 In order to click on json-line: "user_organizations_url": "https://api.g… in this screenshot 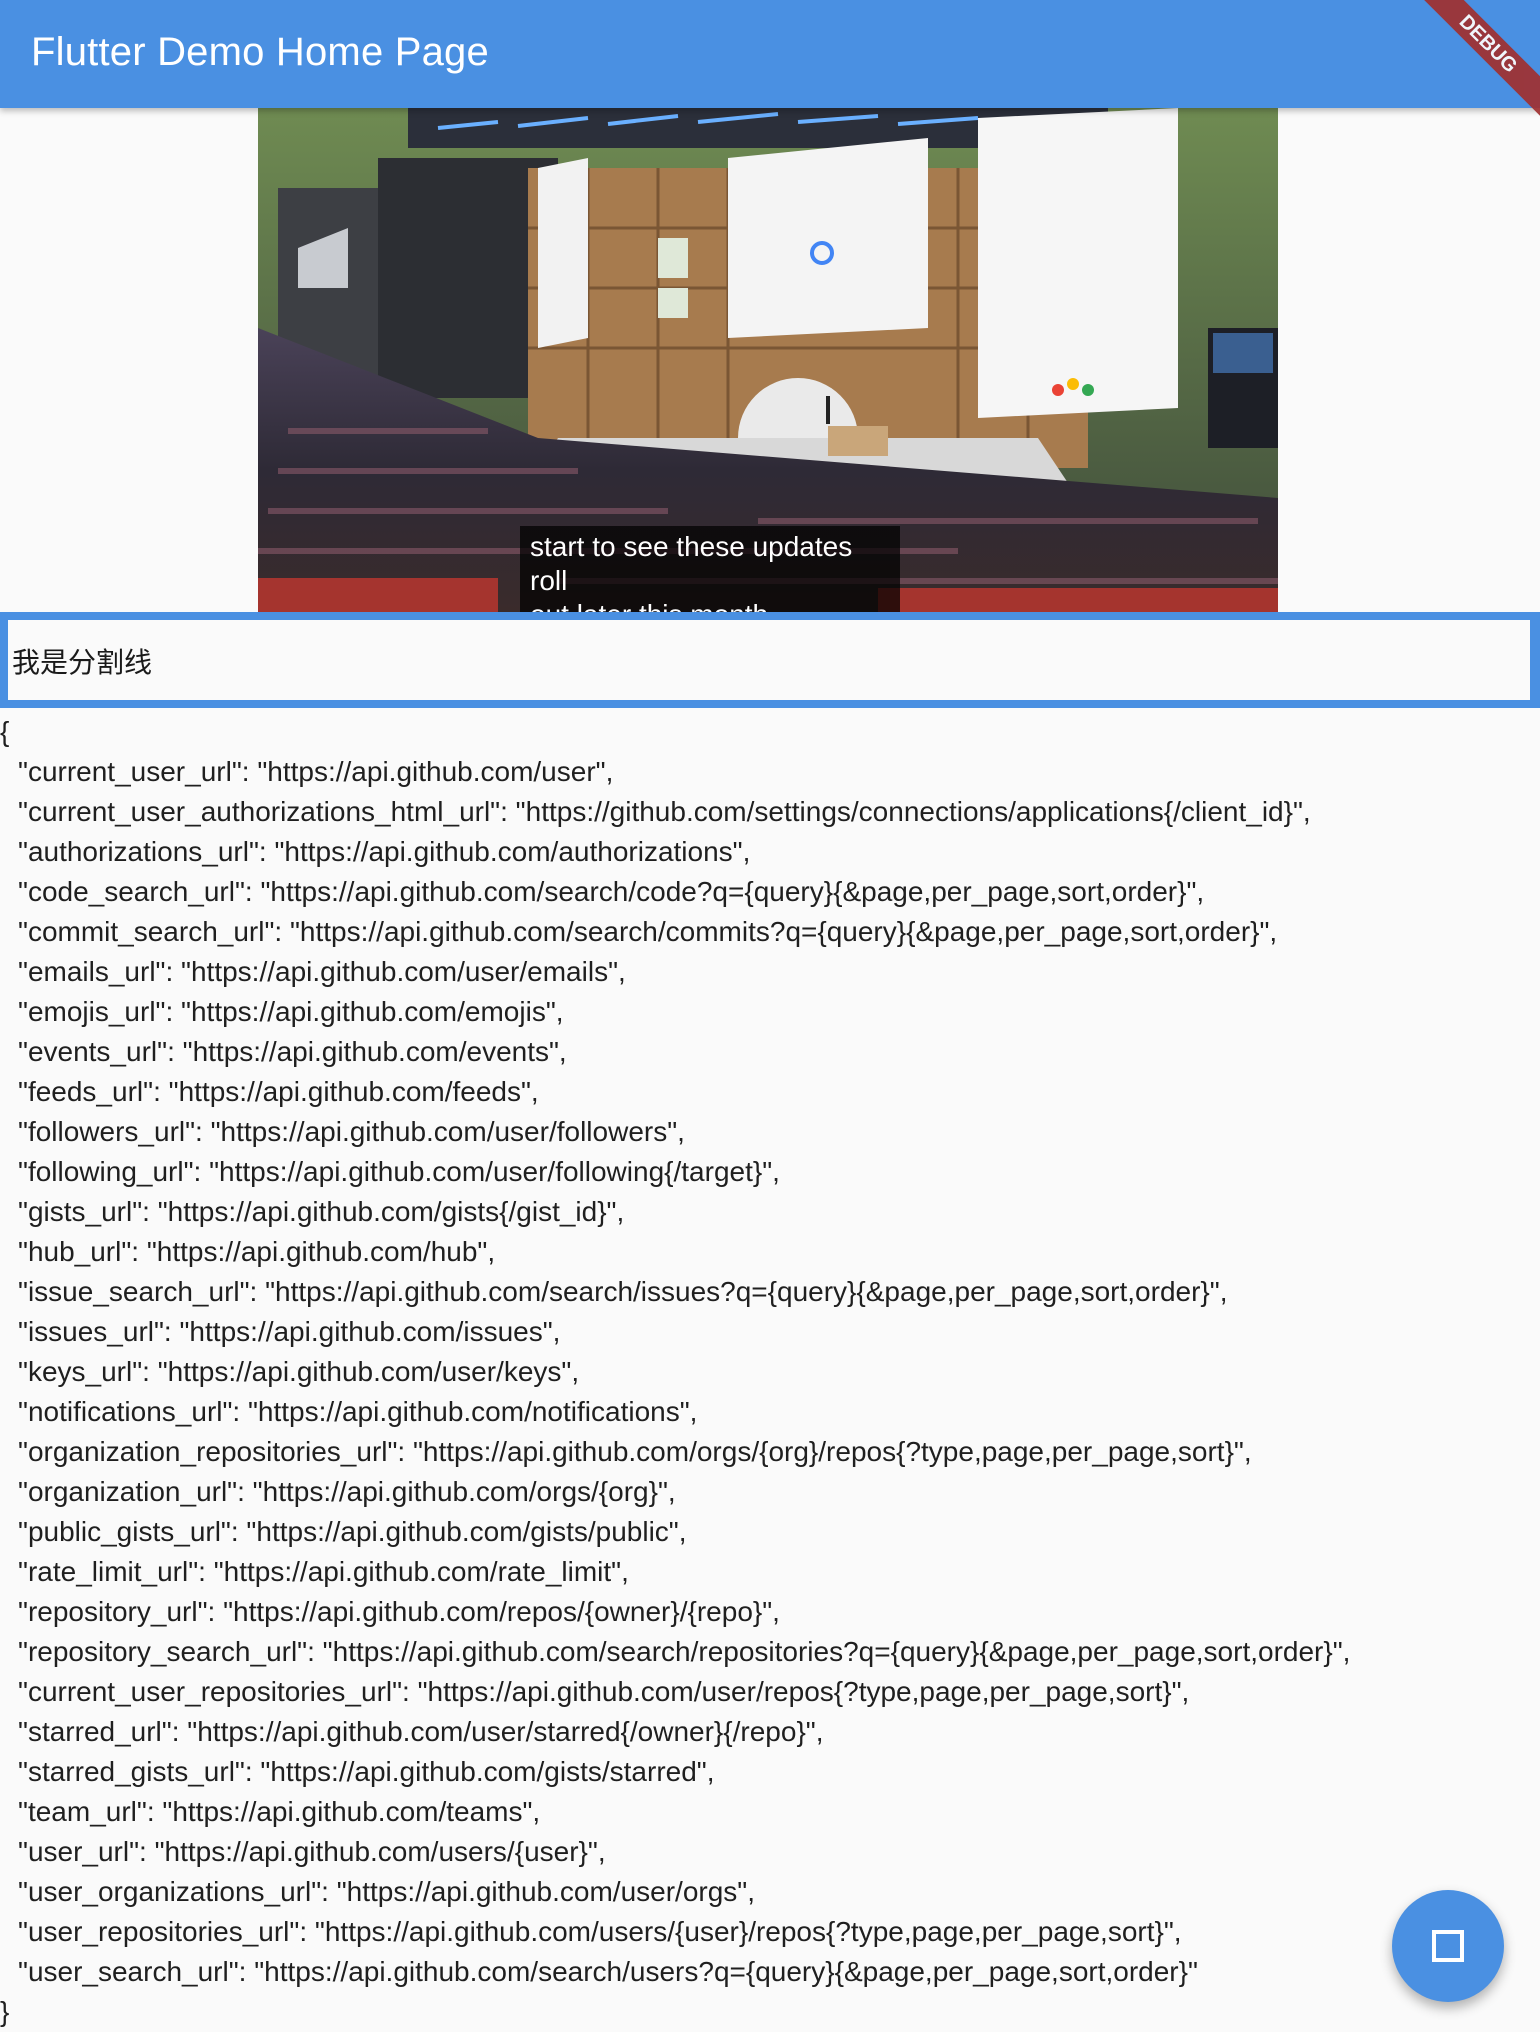, I will do `click(387, 1891)`.